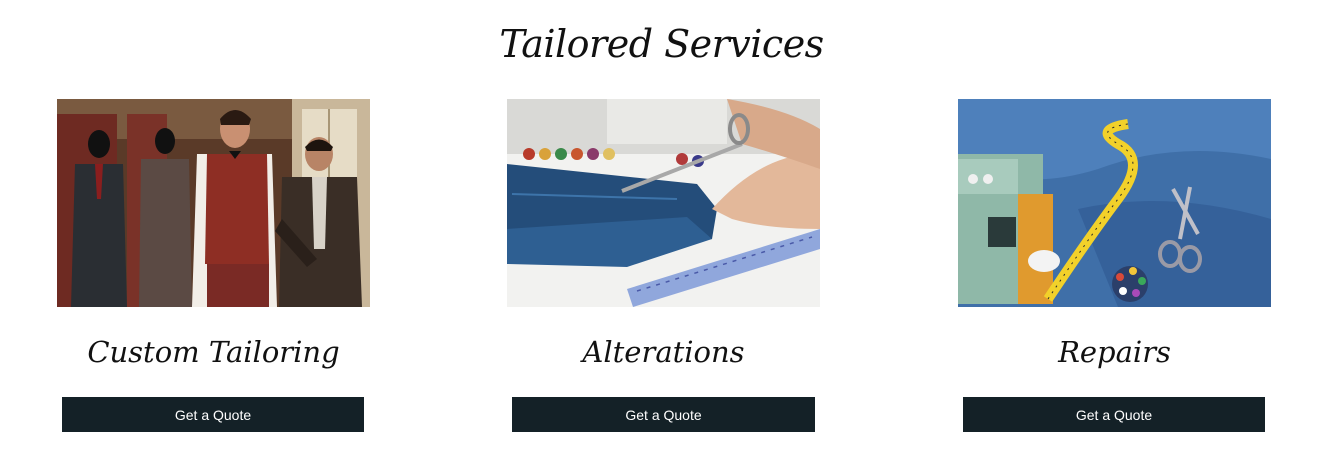  What do you see at coordinates (1114, 352) in the screenshot?
I see `service-title: Repairs` at bounding box center [1114, 352].